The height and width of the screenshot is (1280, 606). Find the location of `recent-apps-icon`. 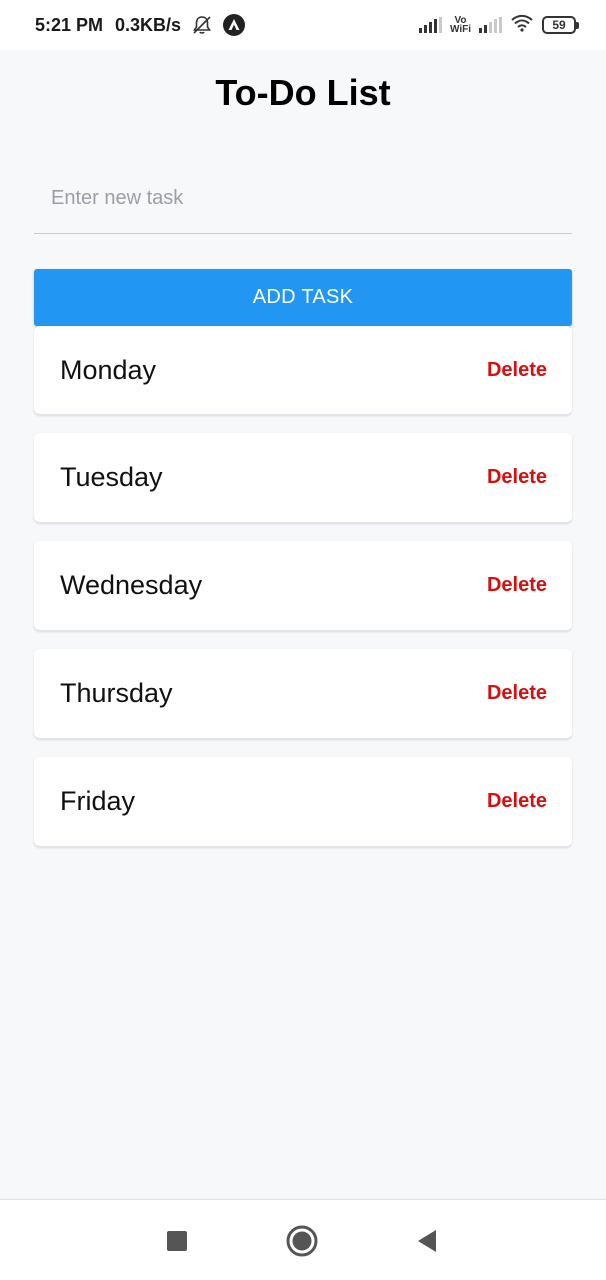

recent-apps-icon is located at coordinates (177, 1241).